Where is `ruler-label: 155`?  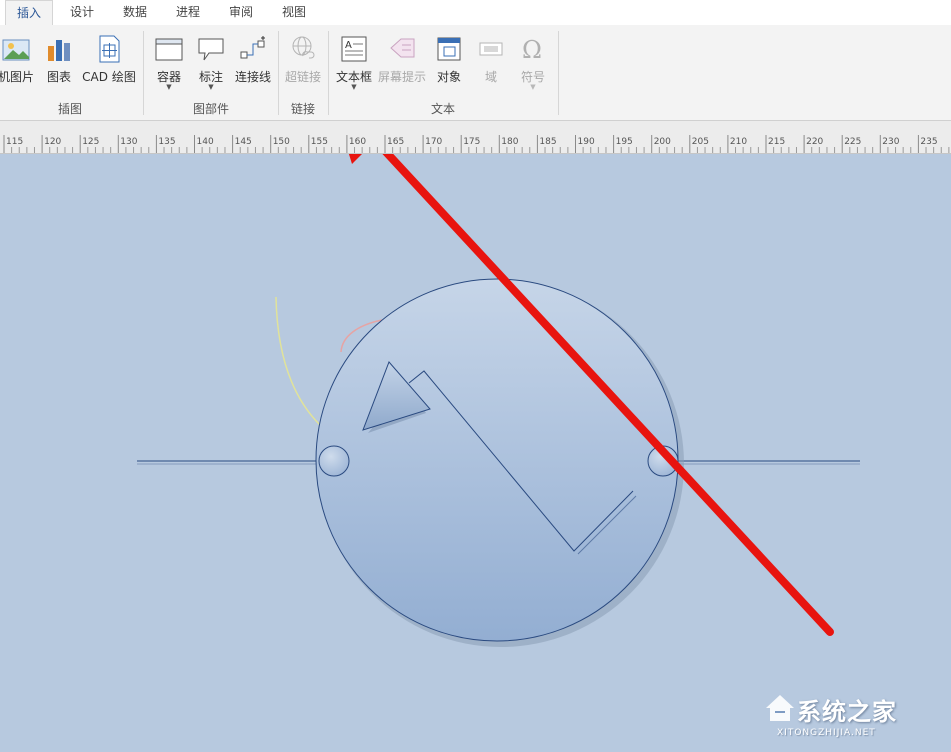 ruler-label: 155 is located at coordinates (319, 142).